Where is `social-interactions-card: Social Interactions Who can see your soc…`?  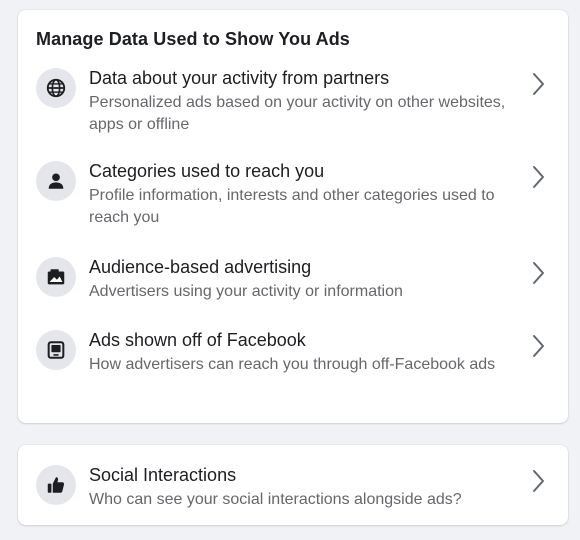
social-interactions-card: Social Interactions Who can see your soc… is located at coordinates (293, 485).